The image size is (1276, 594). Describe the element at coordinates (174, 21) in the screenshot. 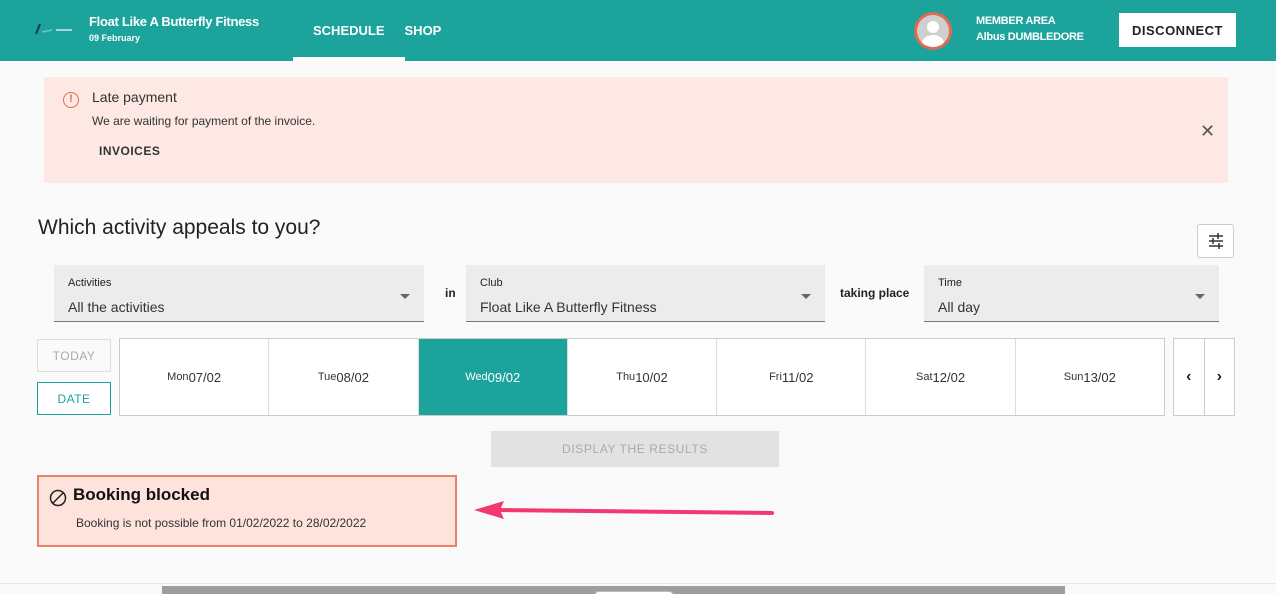

I see `brand-name: Float Like A Butterfly Fitness` at that location.